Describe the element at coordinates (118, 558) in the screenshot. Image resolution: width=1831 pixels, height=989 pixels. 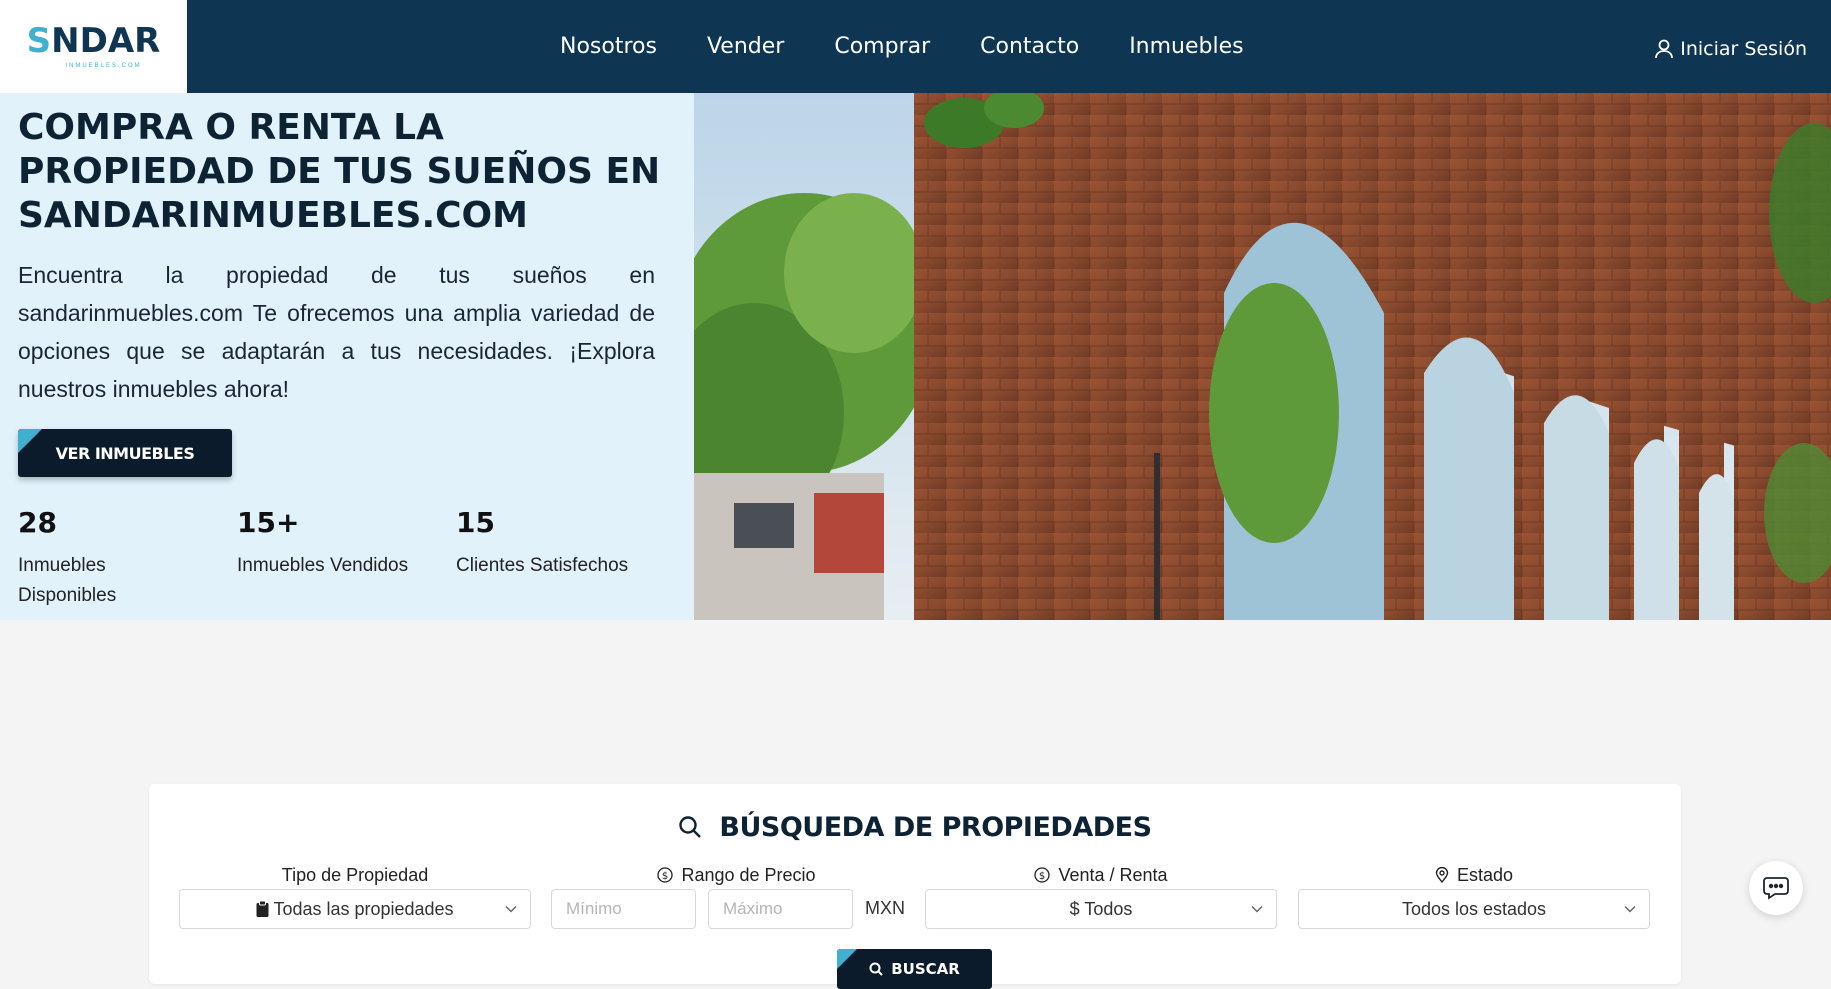
I see `stat-available: 28 Inmuebles Disponibles` at that location.